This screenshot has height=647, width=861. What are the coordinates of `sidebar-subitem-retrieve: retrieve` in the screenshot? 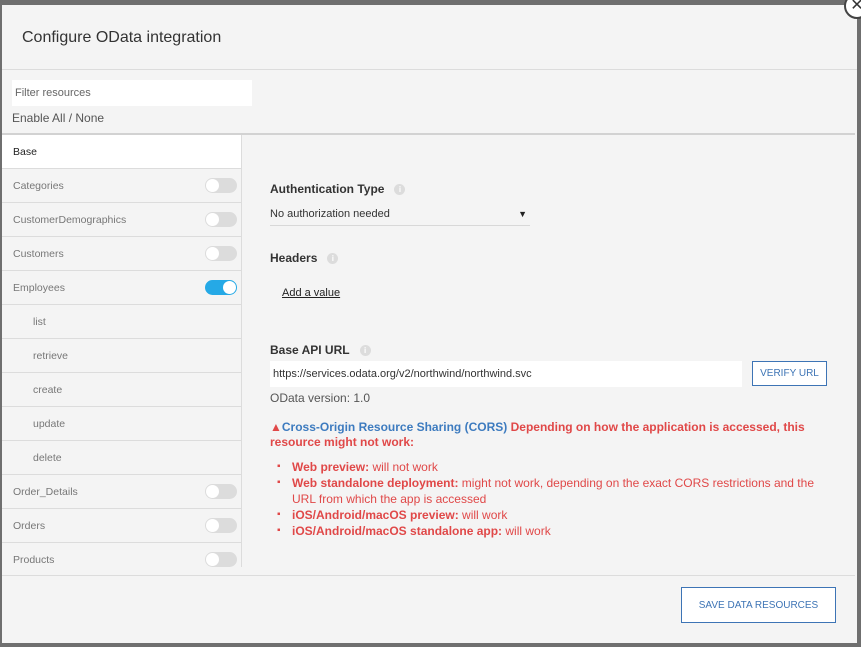 It's located at (121, 356).